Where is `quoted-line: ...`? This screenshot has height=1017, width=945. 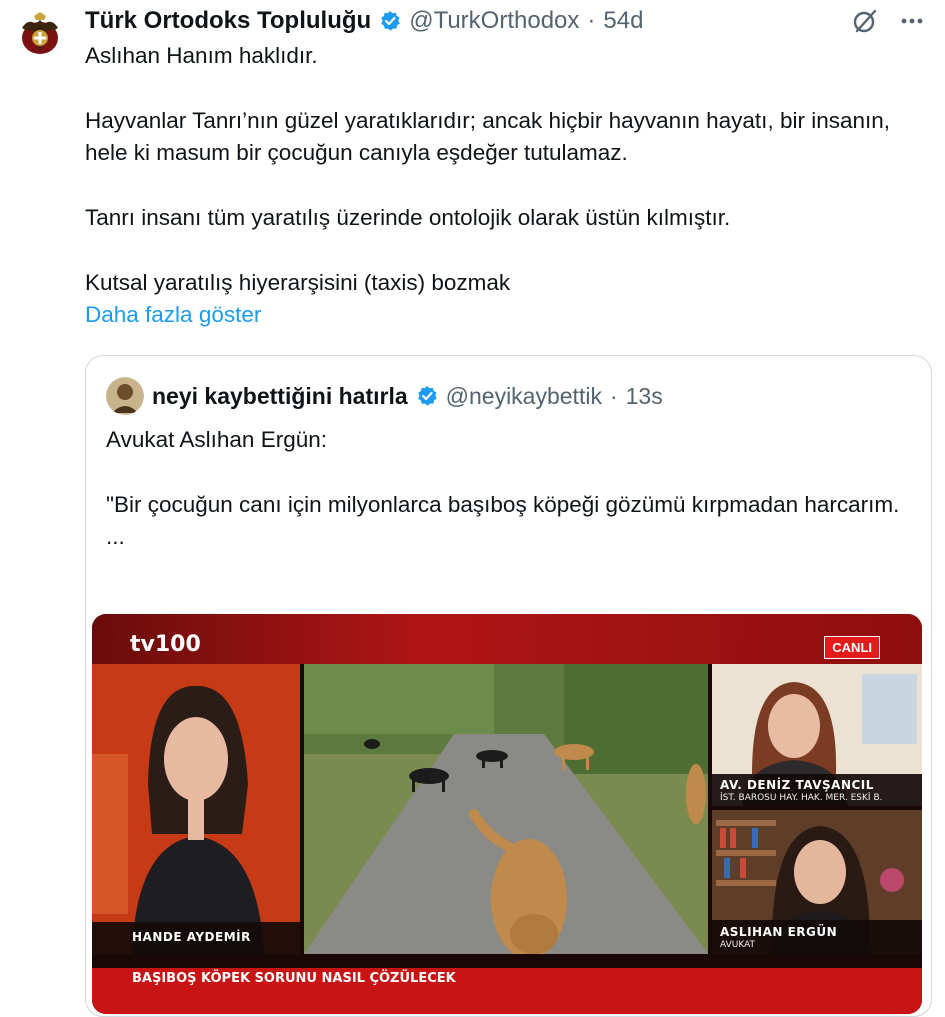 quoted-line: ... is located at coordinates (115, 536).